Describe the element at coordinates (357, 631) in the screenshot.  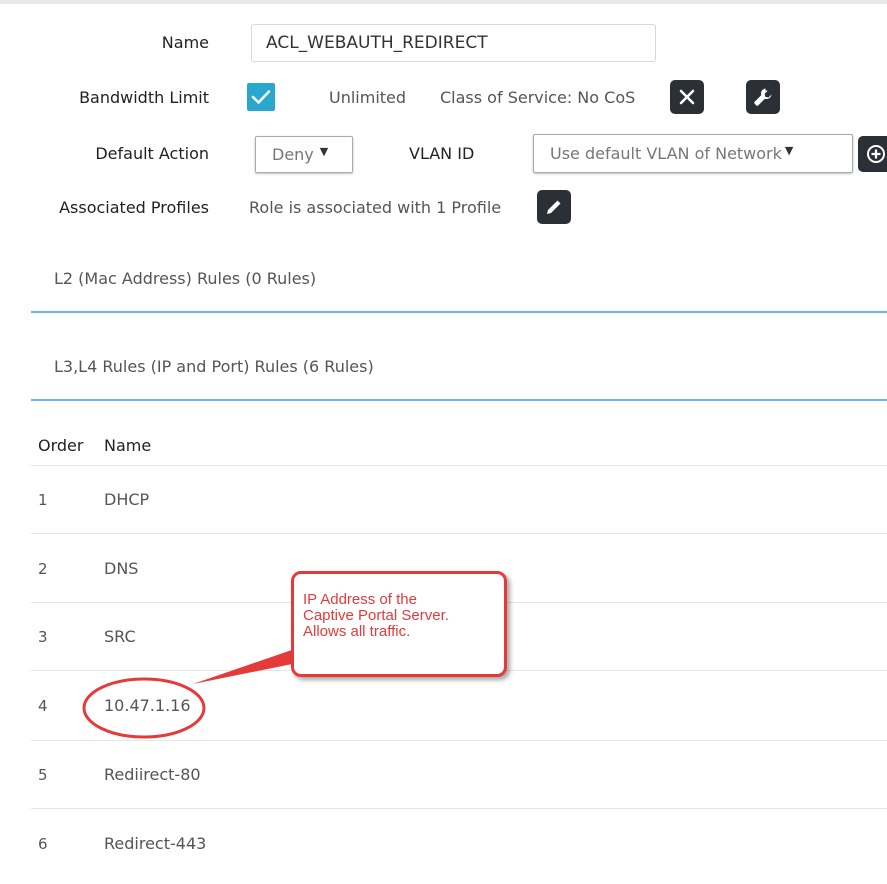
I see `callout-line: Allows all traffic.` at that location.